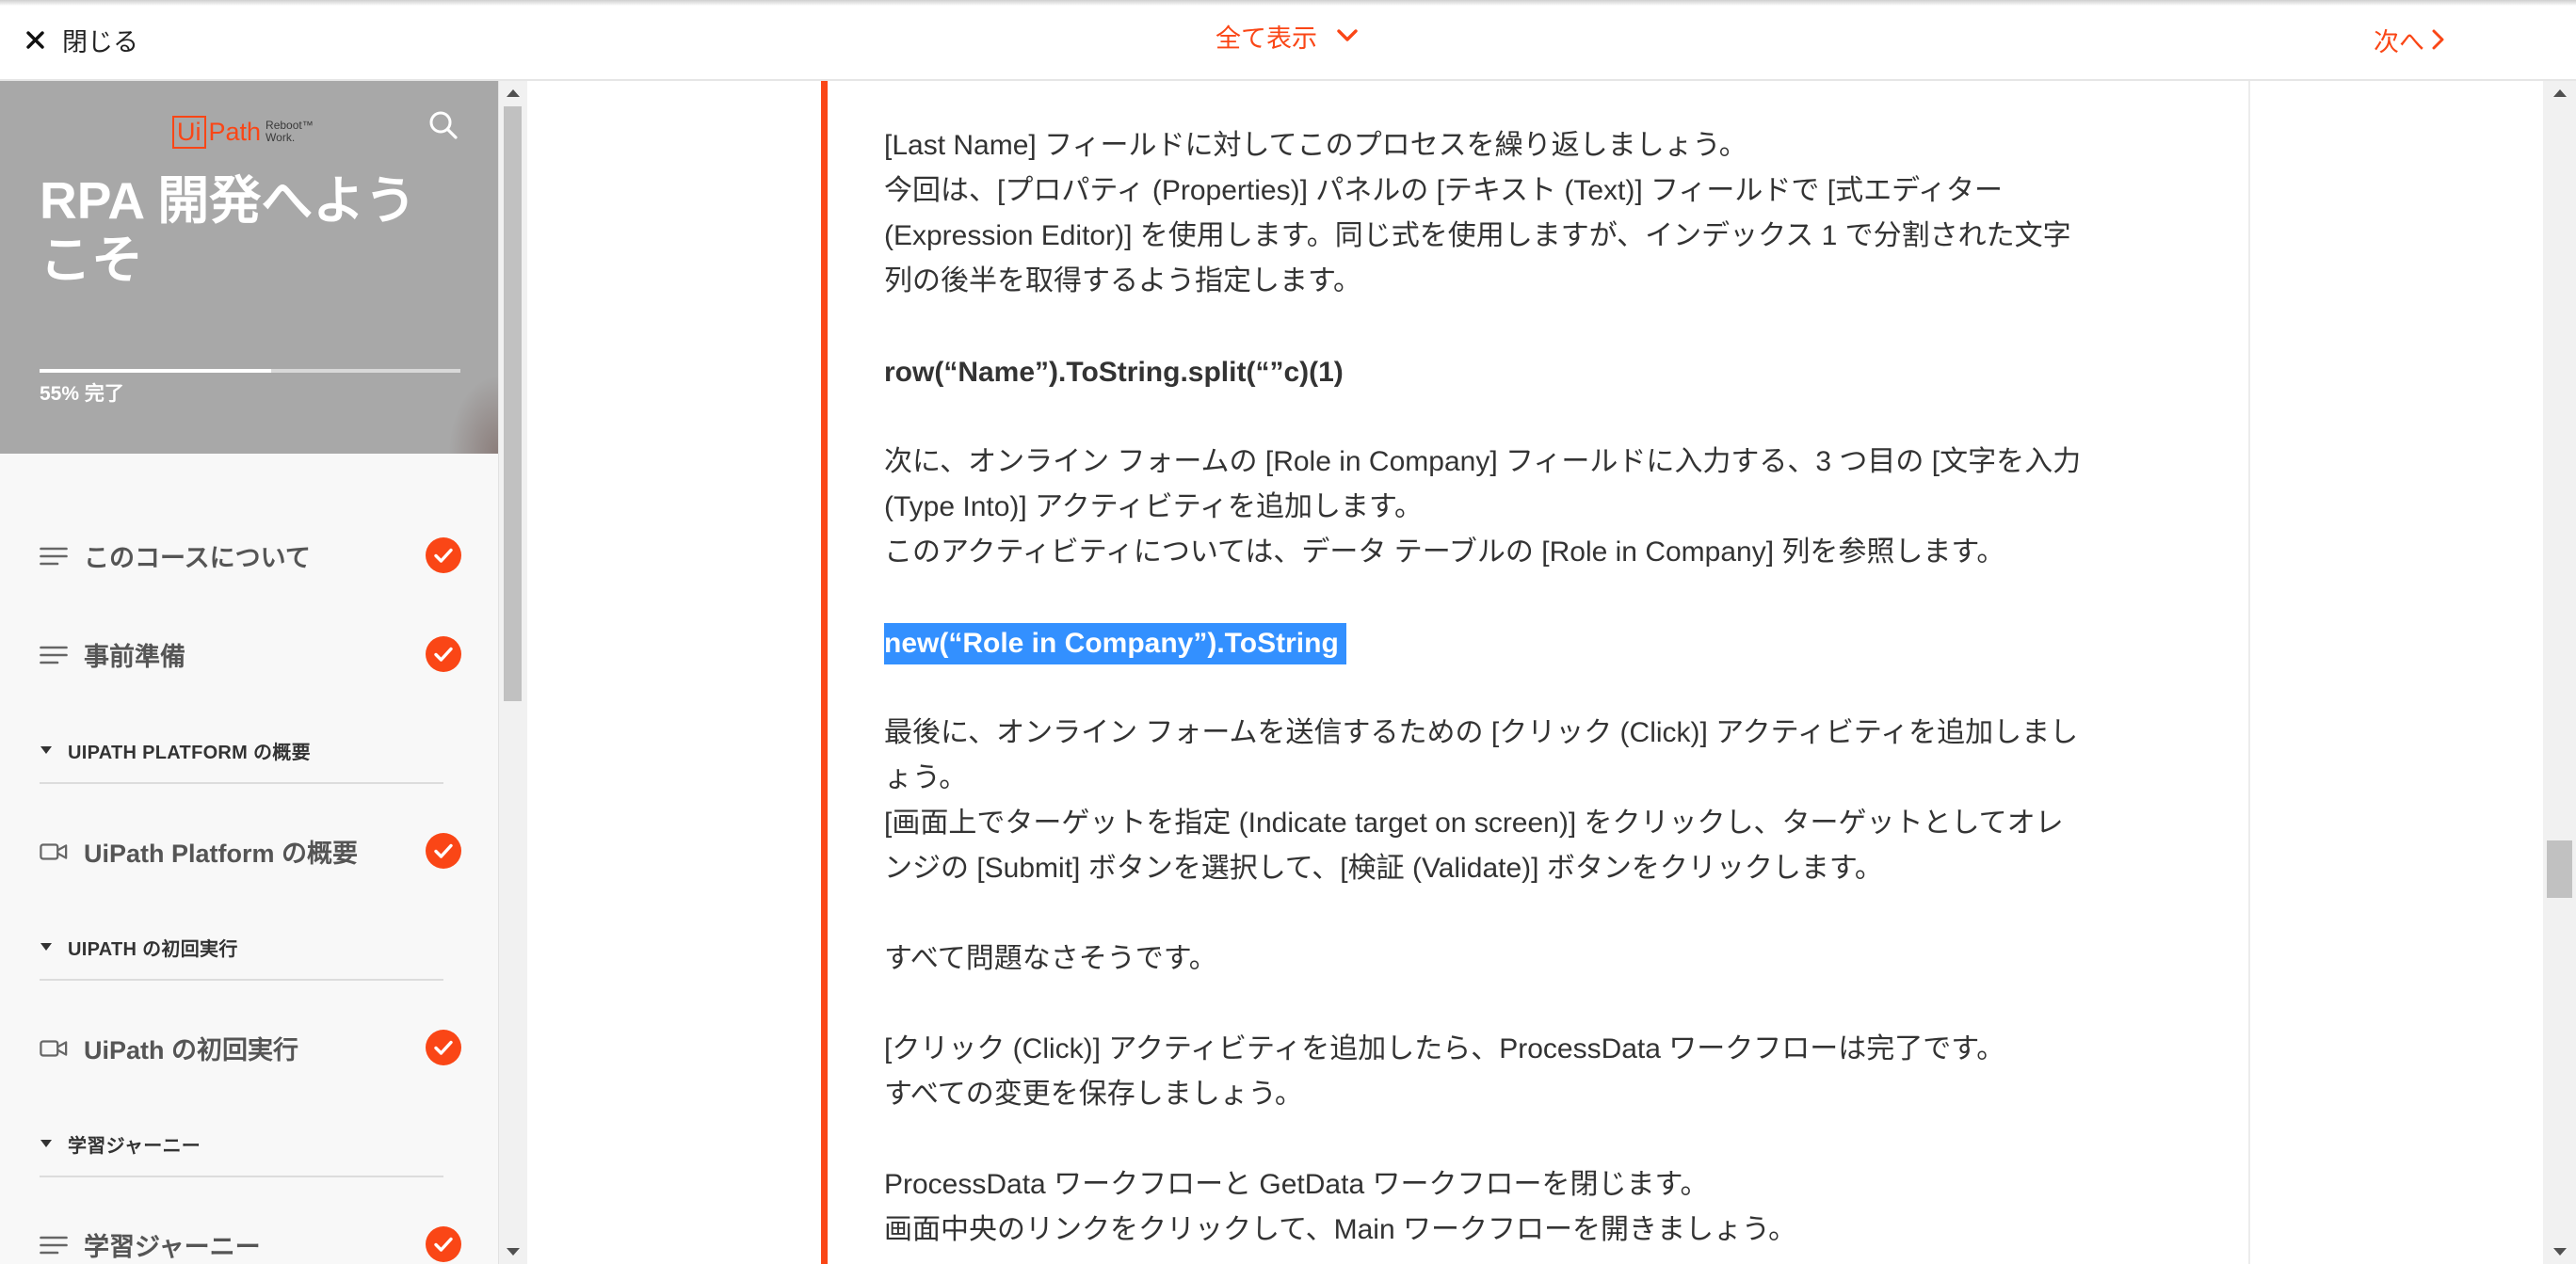 This screenshot has width=2576, height=1264. Describe the element at coordinates (281, 137) in the screenshot. I see `logo-tagline-bottom: Work.` at that location.